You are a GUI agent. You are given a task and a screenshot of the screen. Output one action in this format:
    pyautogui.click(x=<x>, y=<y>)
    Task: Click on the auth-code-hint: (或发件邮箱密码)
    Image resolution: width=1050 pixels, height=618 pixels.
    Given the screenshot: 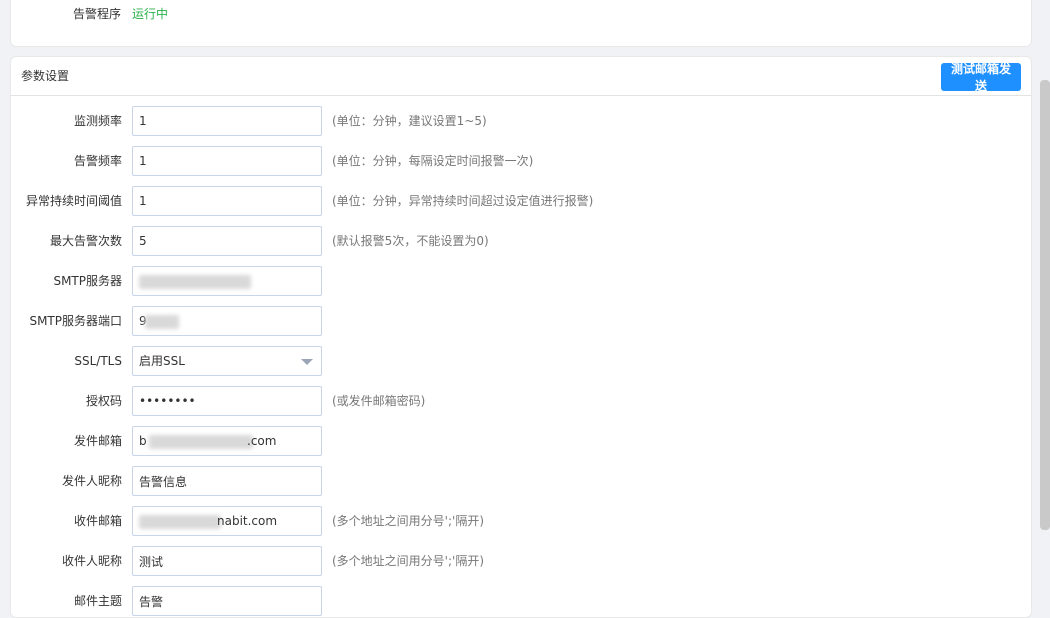 What is the action you would take?
    pyautogui.click(x=379, y=401)
    